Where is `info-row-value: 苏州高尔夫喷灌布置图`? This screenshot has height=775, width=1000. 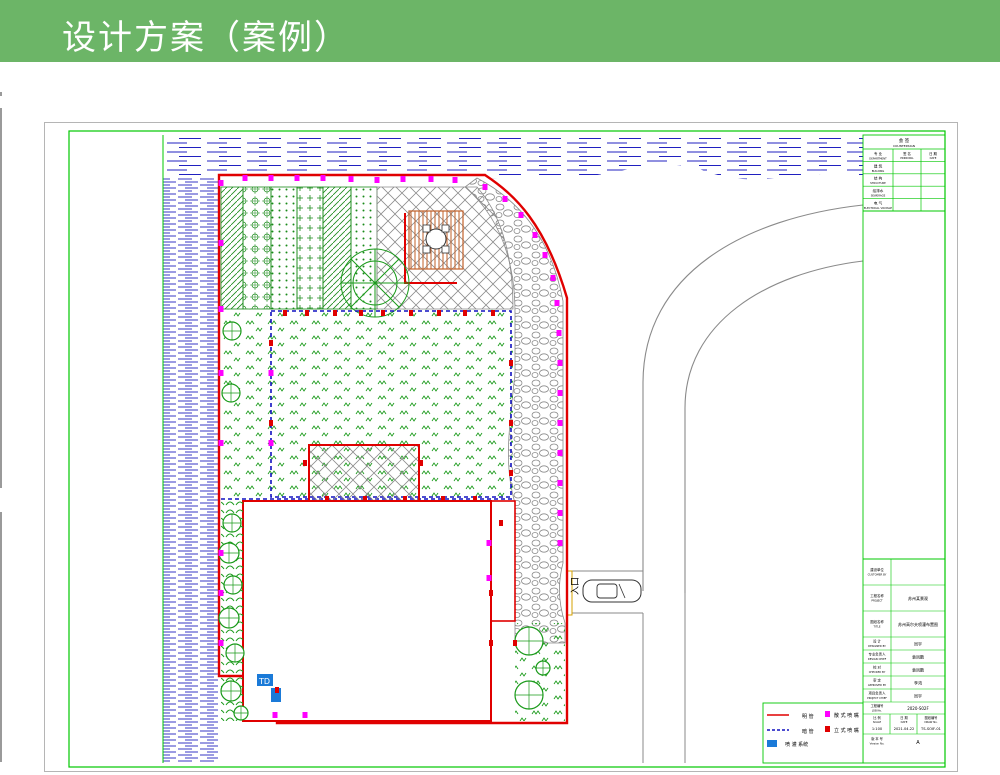 info-row-value: 苏州高尔夫喷灌布置图 is located at coordinates (918, 624).